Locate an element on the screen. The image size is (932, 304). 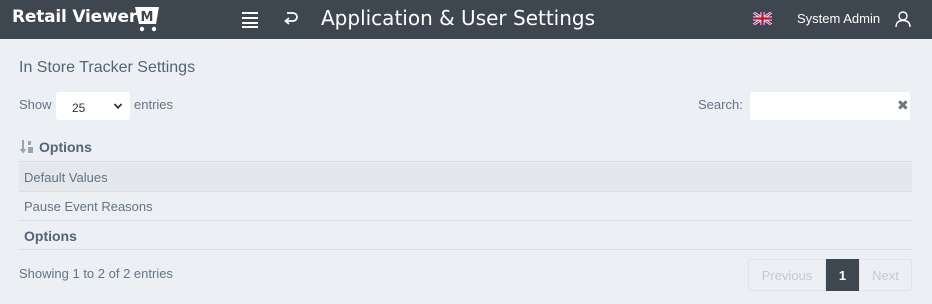
app-logo: Retail Viewer M is located at coordinates (86, 20).